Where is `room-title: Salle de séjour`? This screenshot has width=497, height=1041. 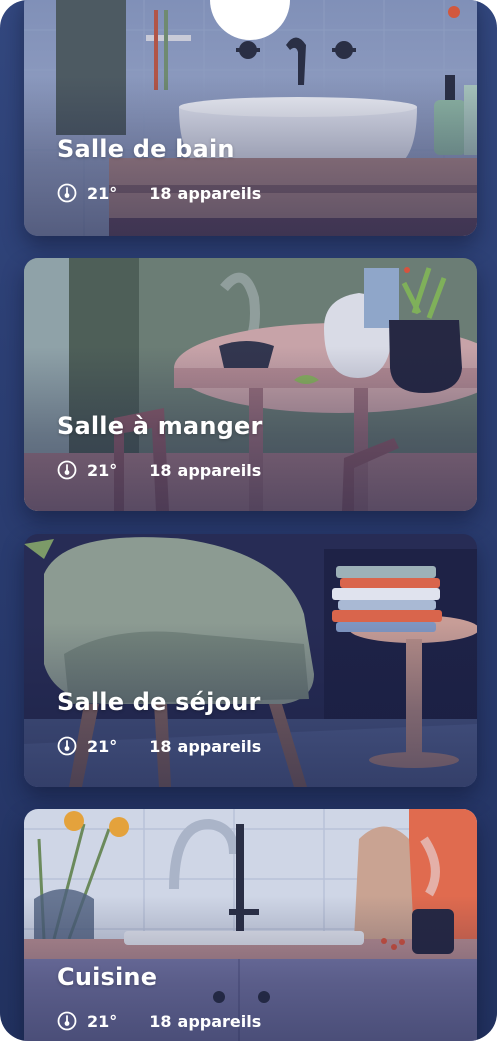 room-title: Salle de séjour is located at coordinates (159, 702).